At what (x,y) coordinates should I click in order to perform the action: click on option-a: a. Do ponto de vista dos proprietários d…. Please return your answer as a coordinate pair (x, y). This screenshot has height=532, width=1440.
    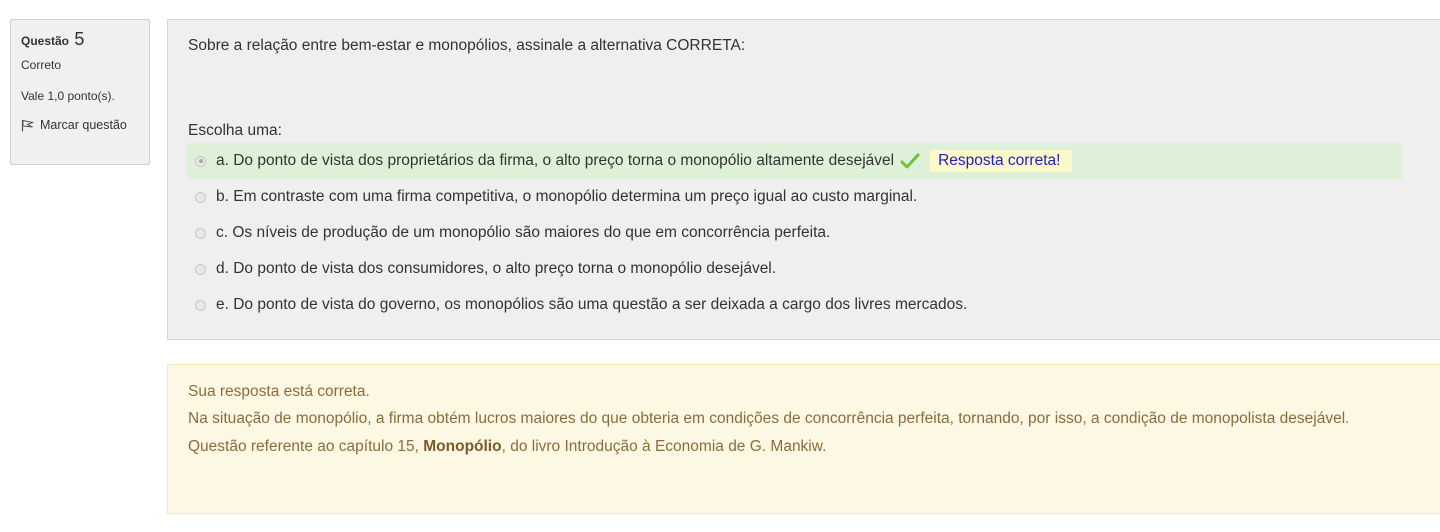
    Looking at the image, I should click on (794, 161).